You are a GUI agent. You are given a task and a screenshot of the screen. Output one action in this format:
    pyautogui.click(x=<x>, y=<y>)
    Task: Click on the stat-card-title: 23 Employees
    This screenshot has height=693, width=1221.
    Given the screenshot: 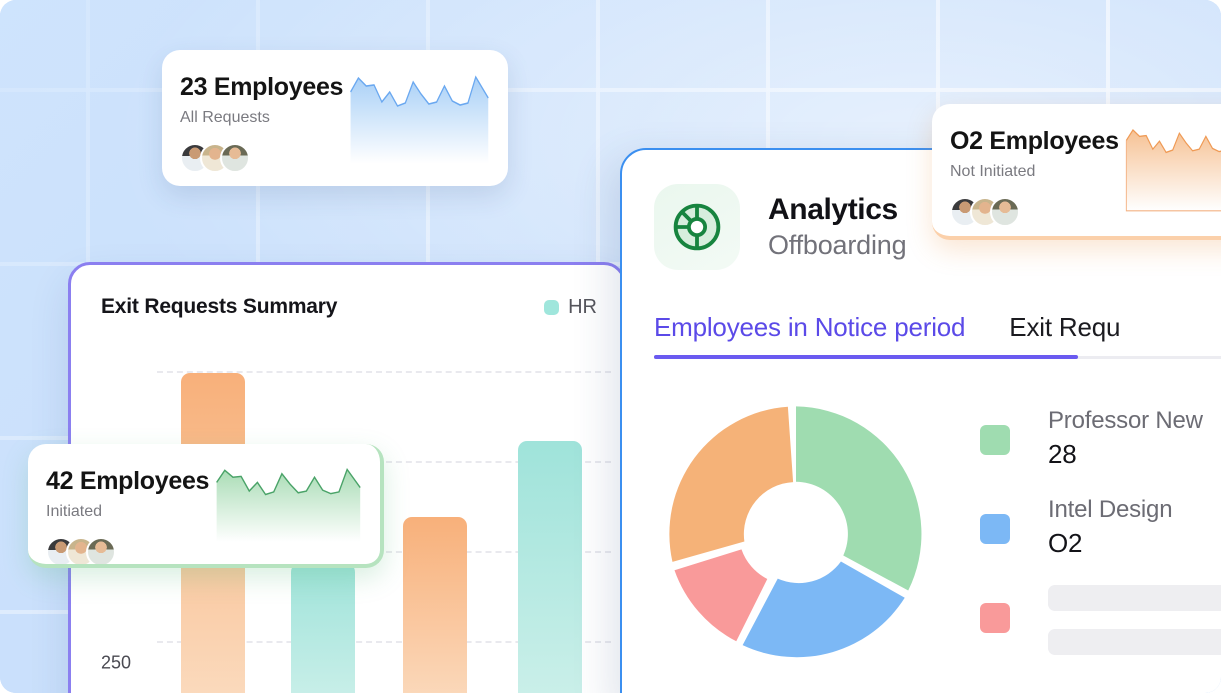 What is the action you would take?
    pyautogui.click(x=262, y=87)
    